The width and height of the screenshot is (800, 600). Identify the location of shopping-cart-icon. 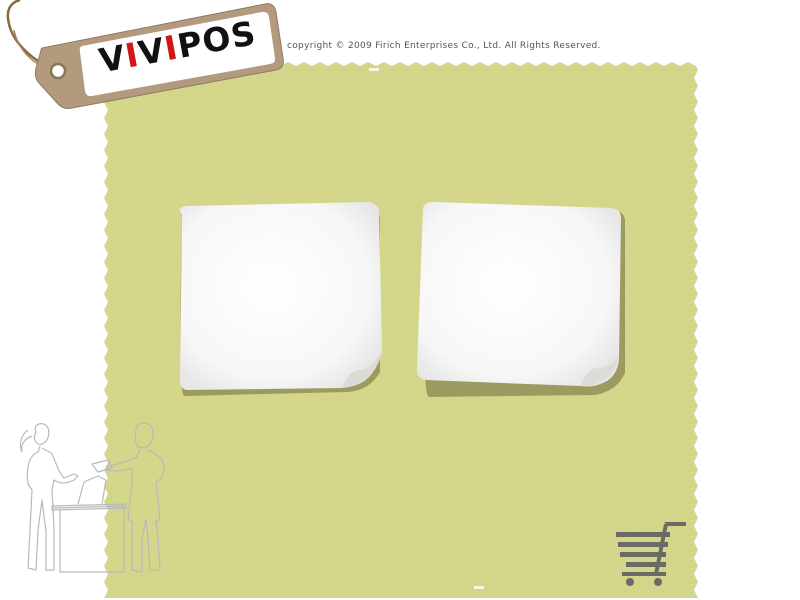
(652, 554).